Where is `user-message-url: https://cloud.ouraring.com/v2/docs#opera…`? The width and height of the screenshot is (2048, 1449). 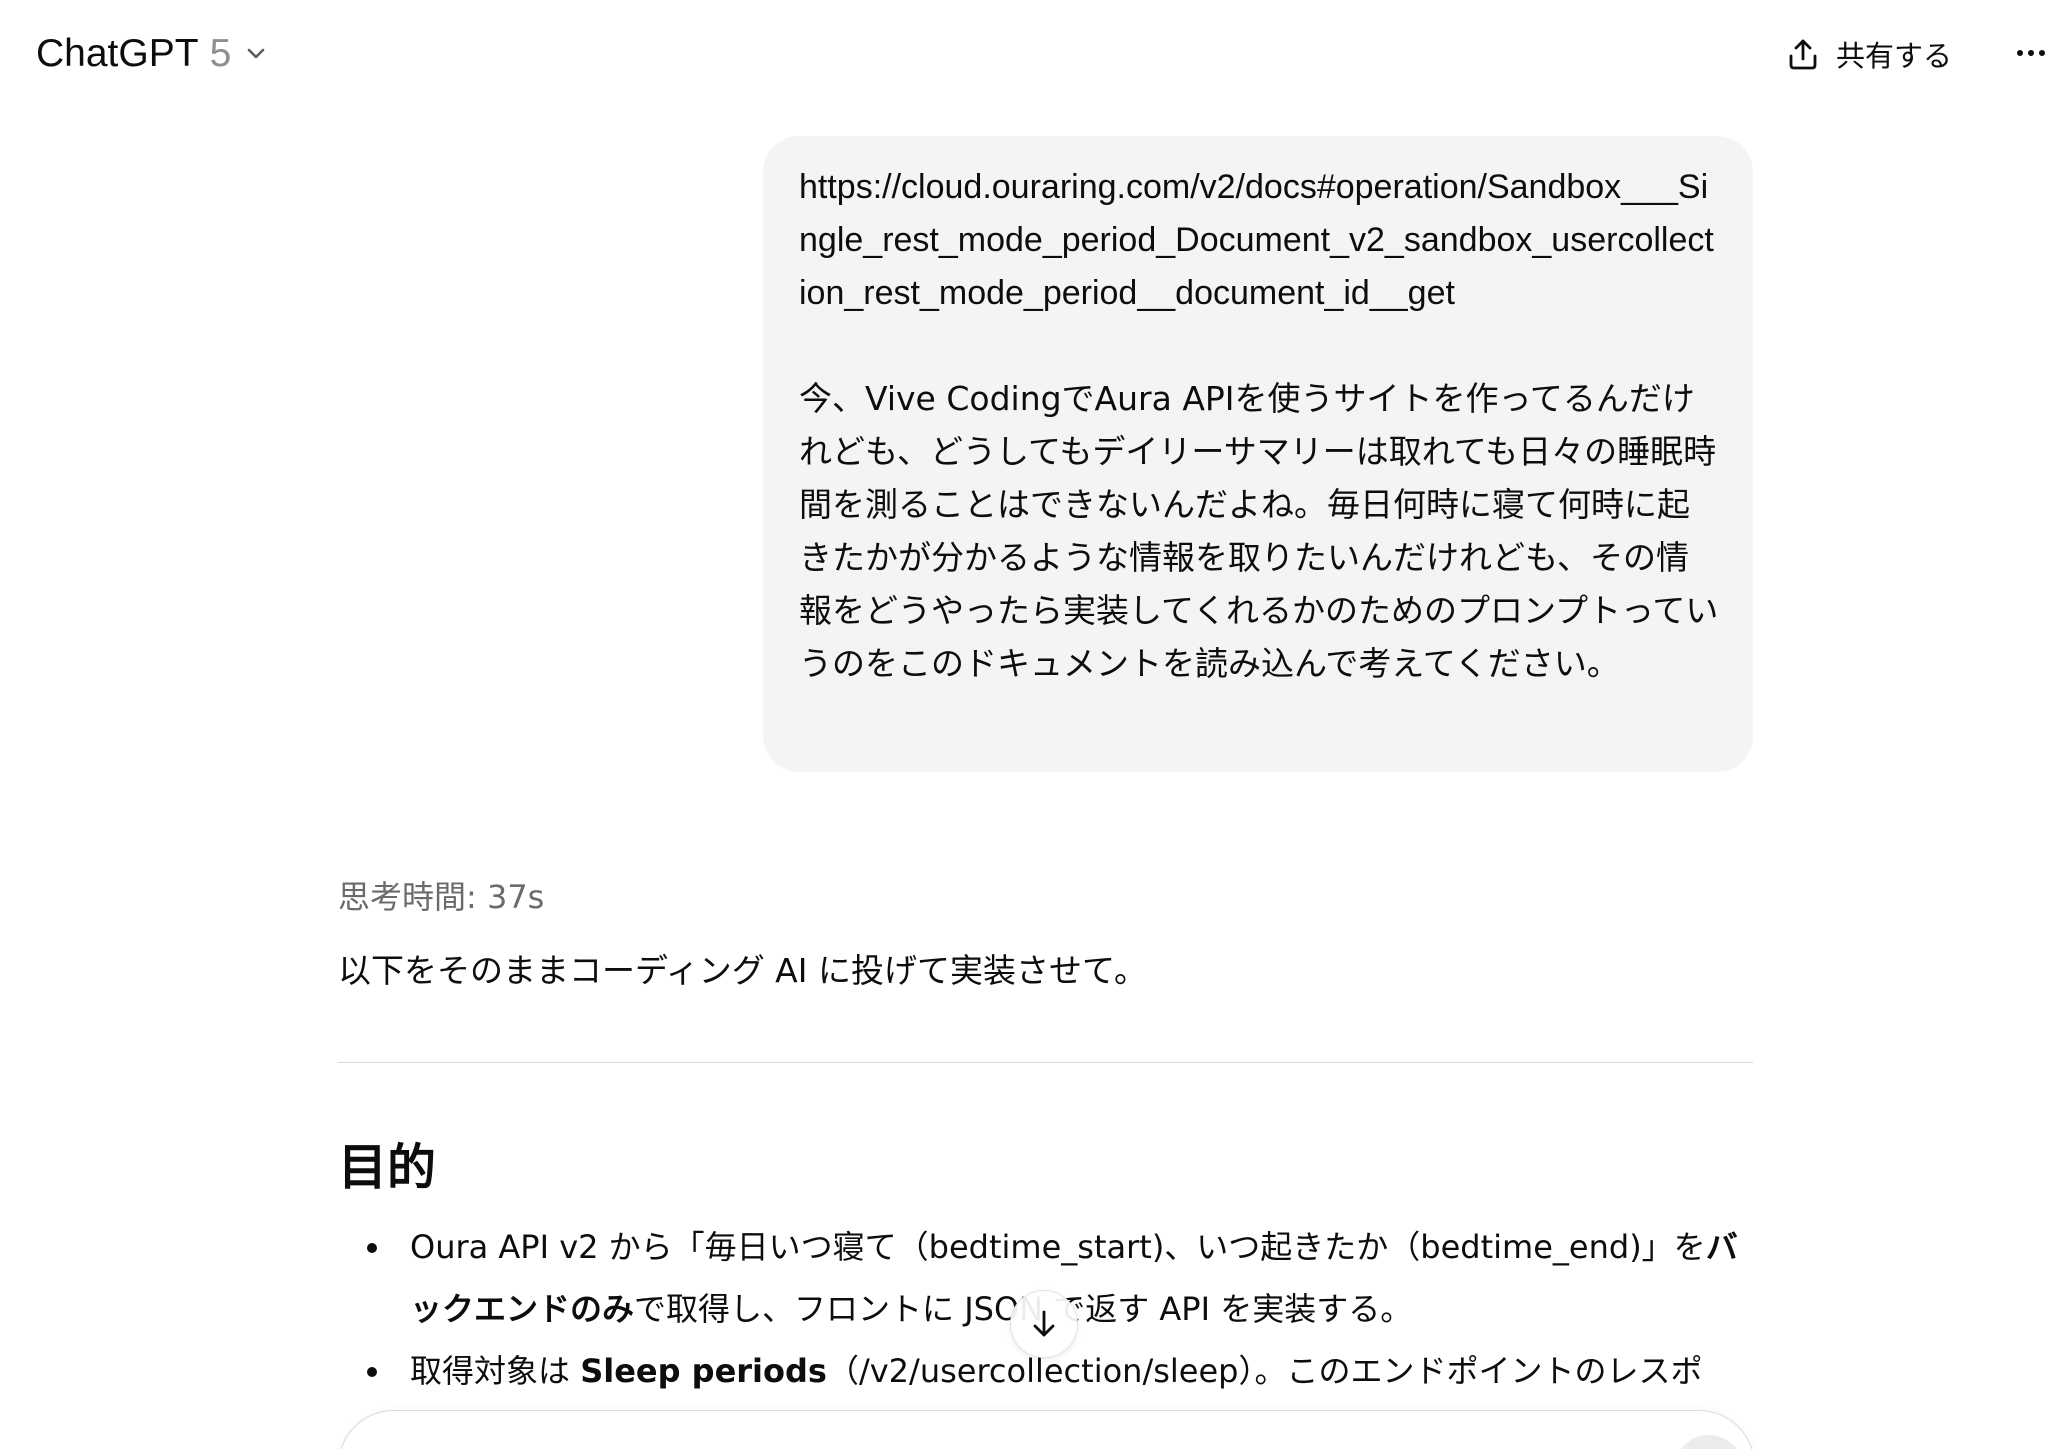
user-message-url: https://cloud.ouraring.com/v2/docs#opera… is located at coordinates (1259, 240).